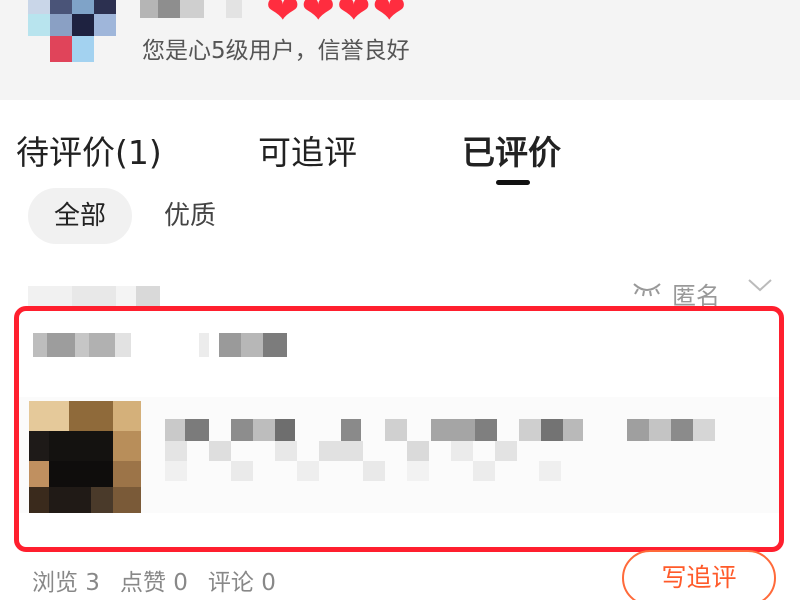  What do you see at coordinates (72, 33) in the screenshot?
I see `avatar` at bounding box center [72, 33].